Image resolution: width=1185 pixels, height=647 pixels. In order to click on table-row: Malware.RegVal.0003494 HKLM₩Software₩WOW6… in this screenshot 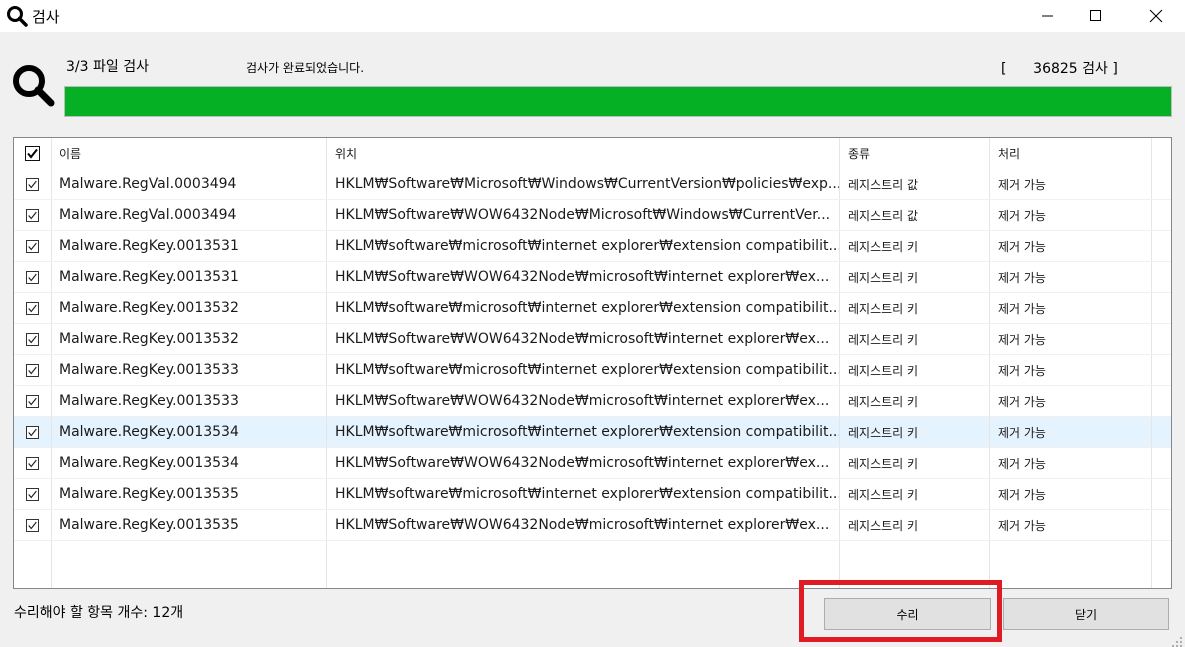, I will do `click(592, 215)`.